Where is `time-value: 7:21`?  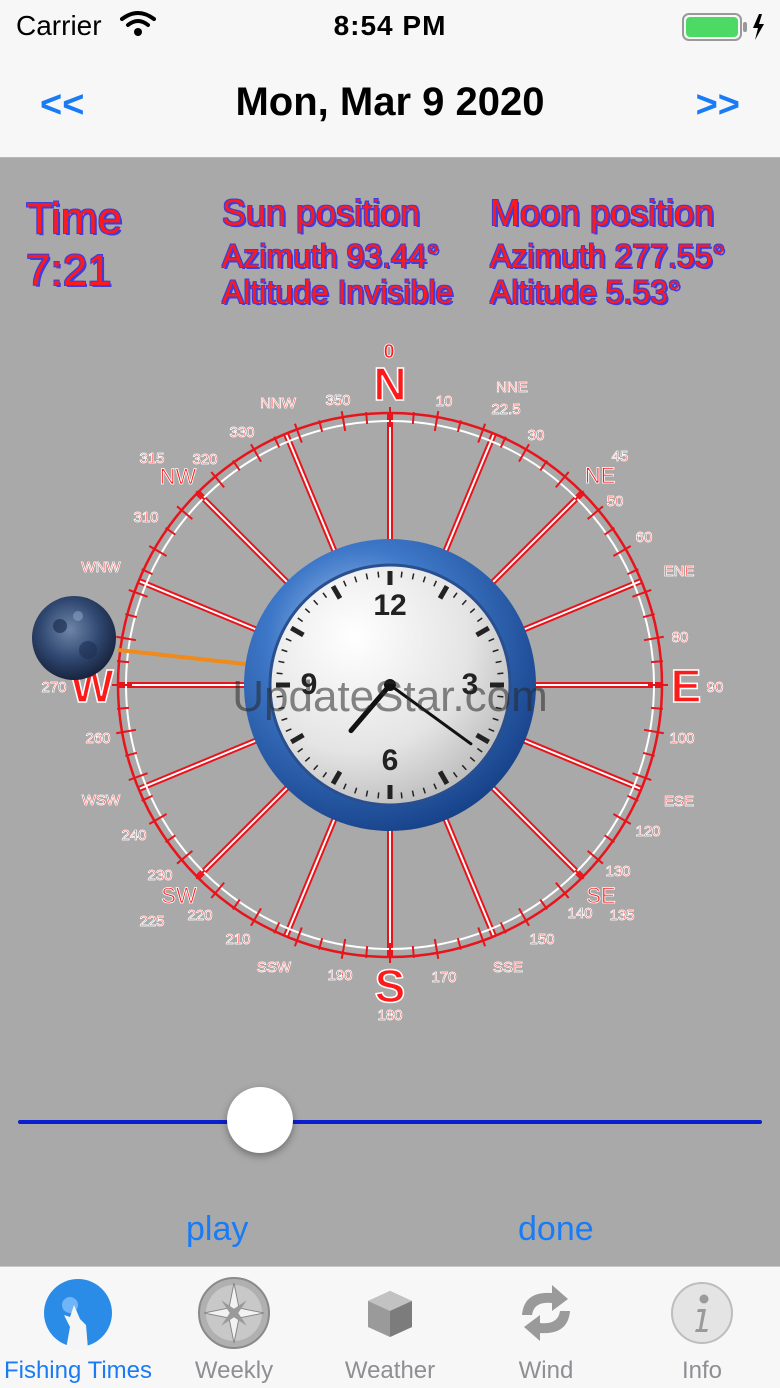 time-value: 7:21 is located at coordinates (69, 270).